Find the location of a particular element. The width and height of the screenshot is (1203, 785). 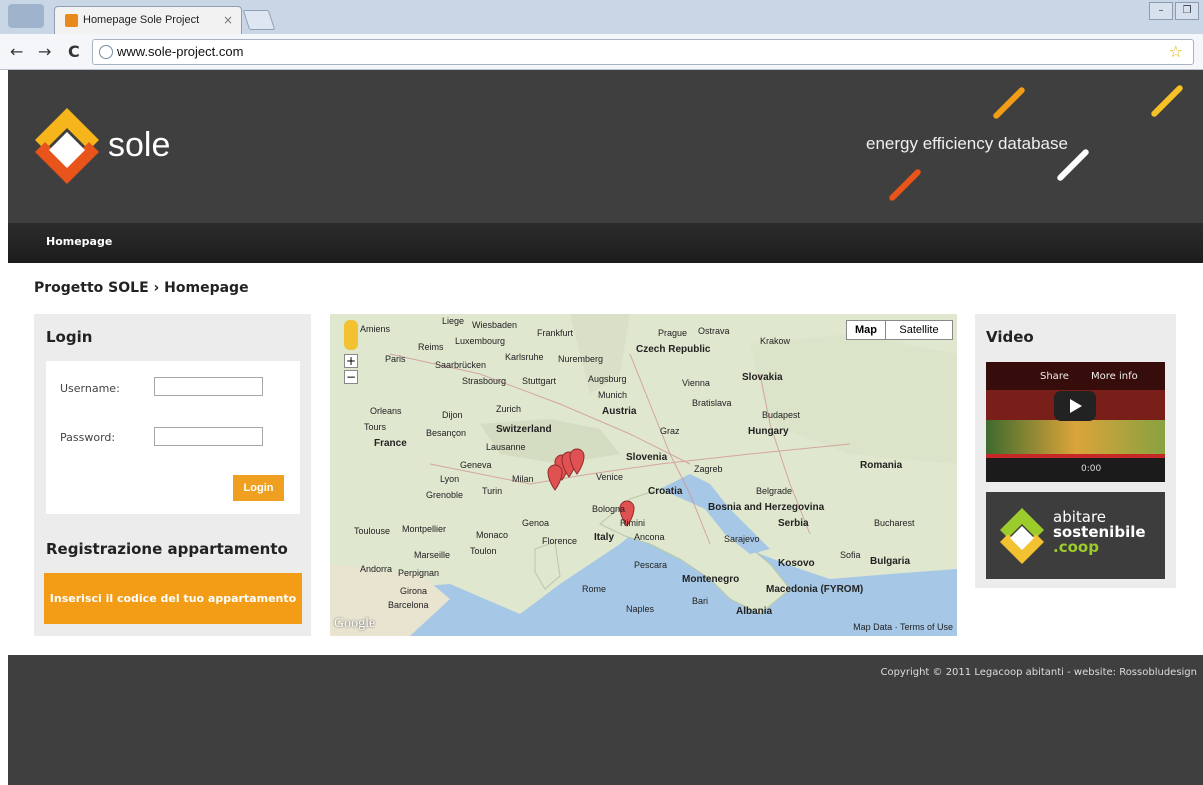

video-share-button: Share is located at coordinates (1054, 376).